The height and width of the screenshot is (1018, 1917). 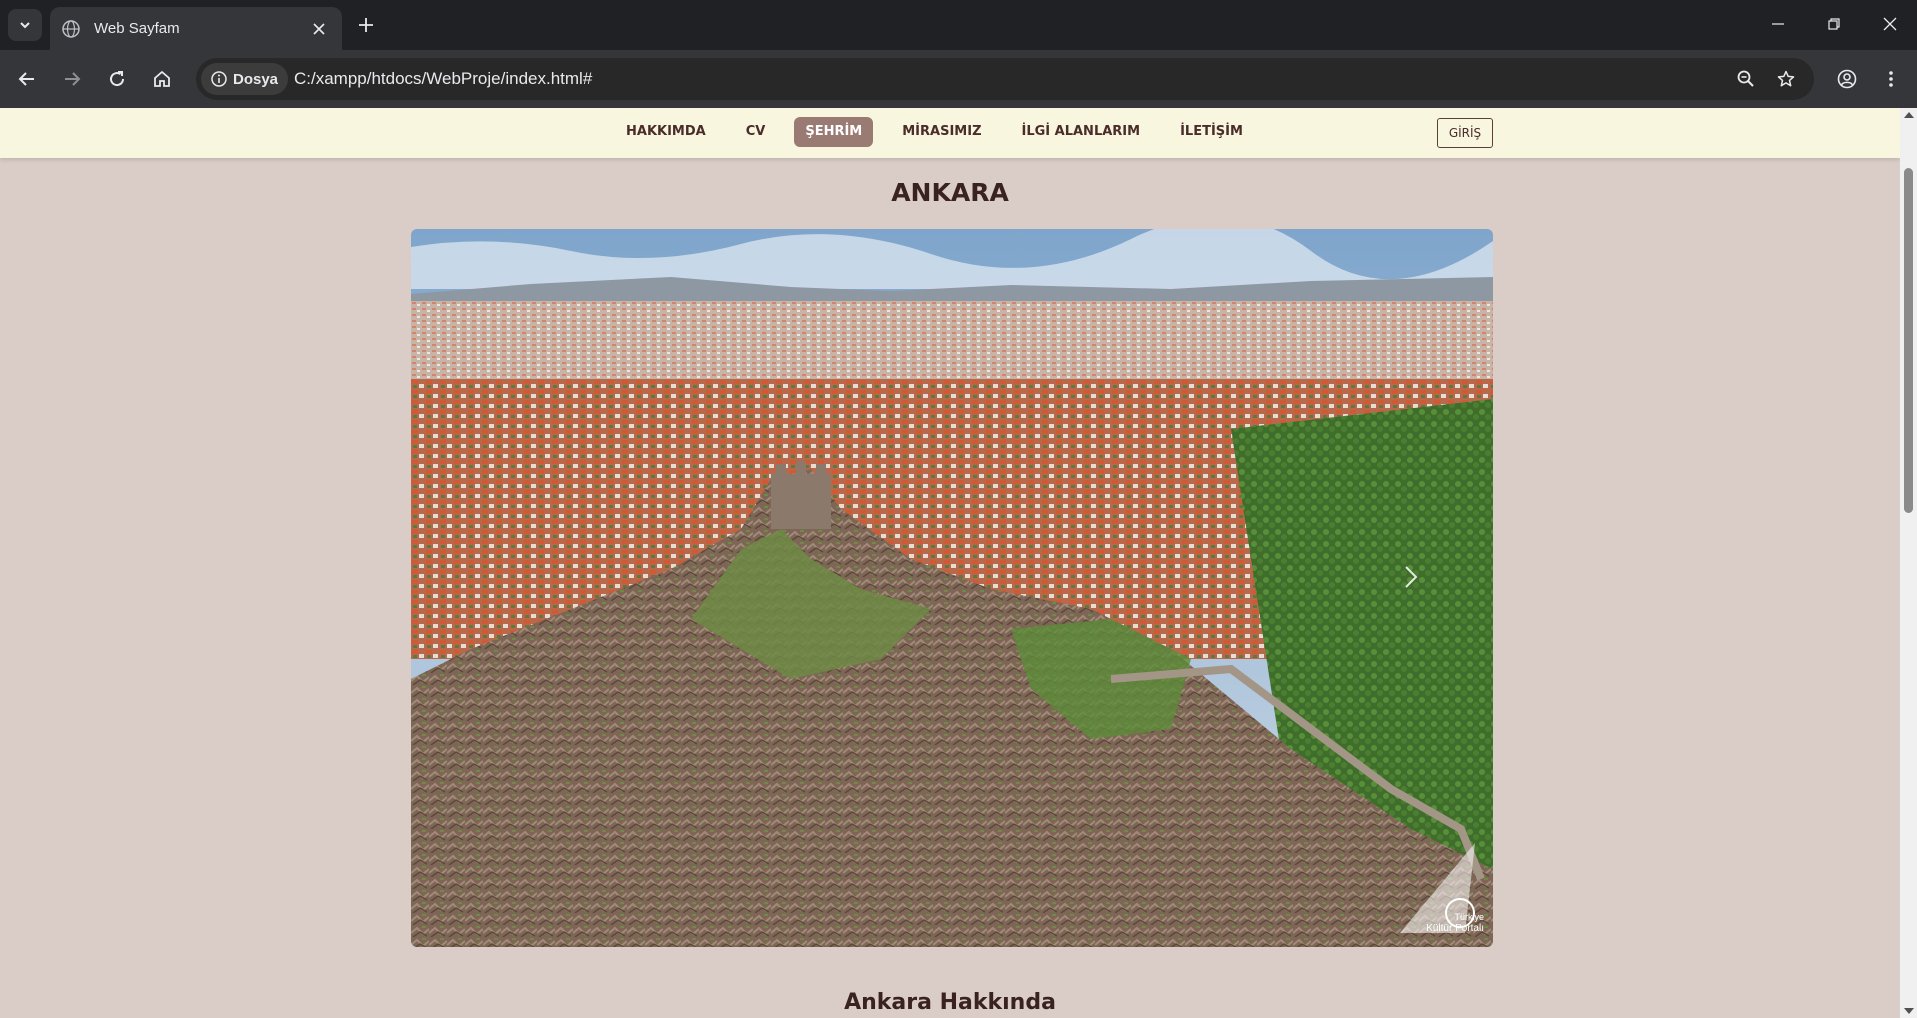 I want to click on profile-icon, so click(x=1847, y=79).